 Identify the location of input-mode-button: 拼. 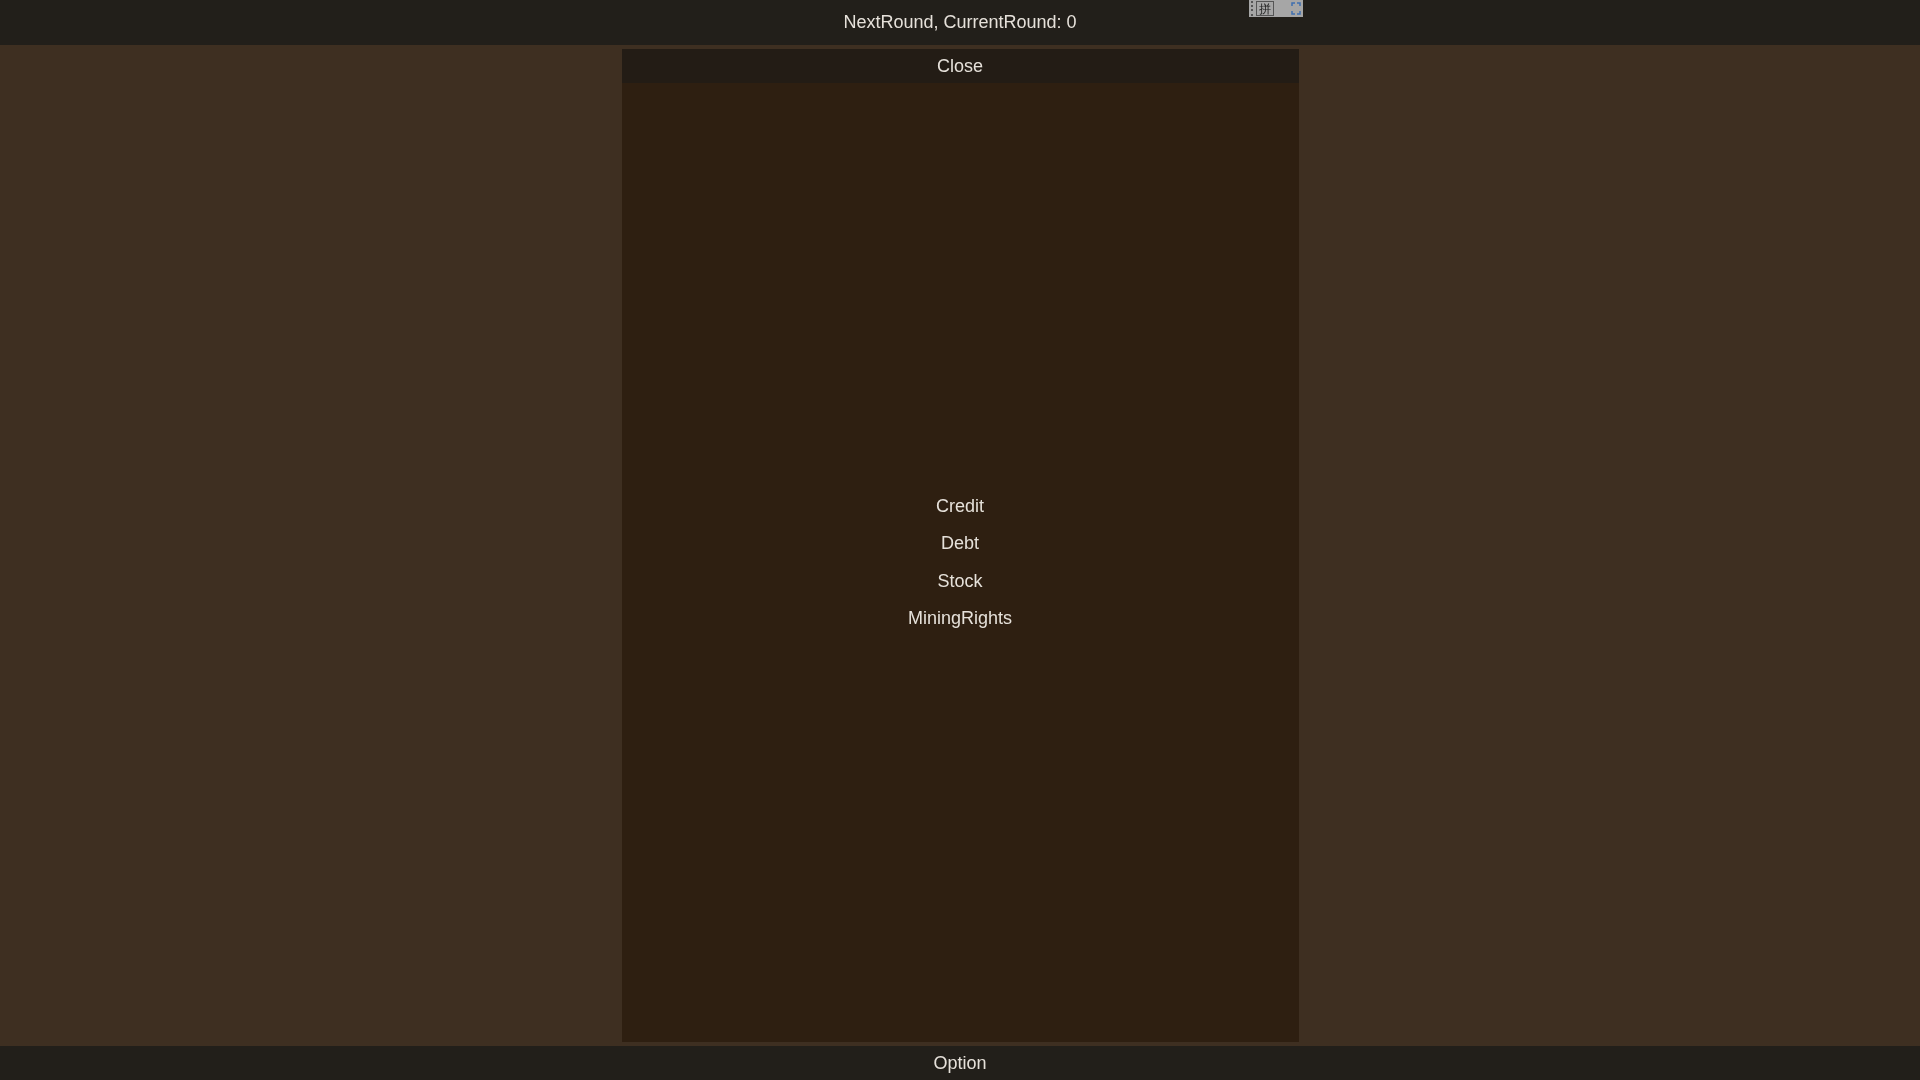
(1265, 8).